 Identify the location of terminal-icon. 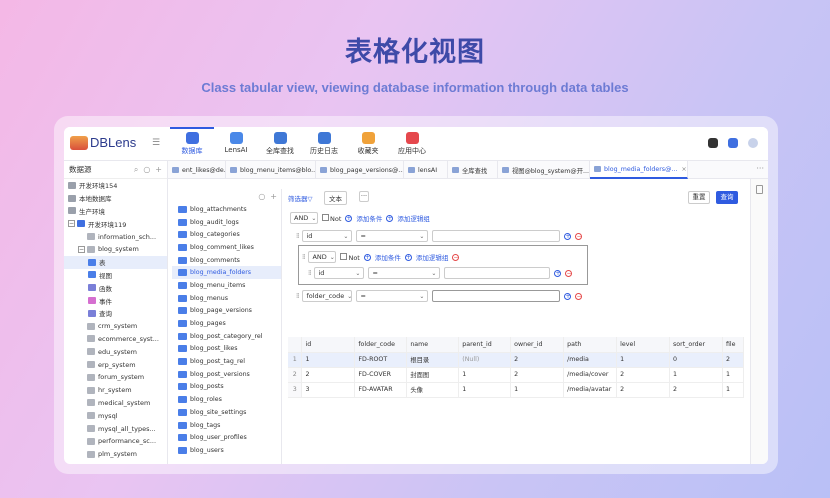
(713, 143).